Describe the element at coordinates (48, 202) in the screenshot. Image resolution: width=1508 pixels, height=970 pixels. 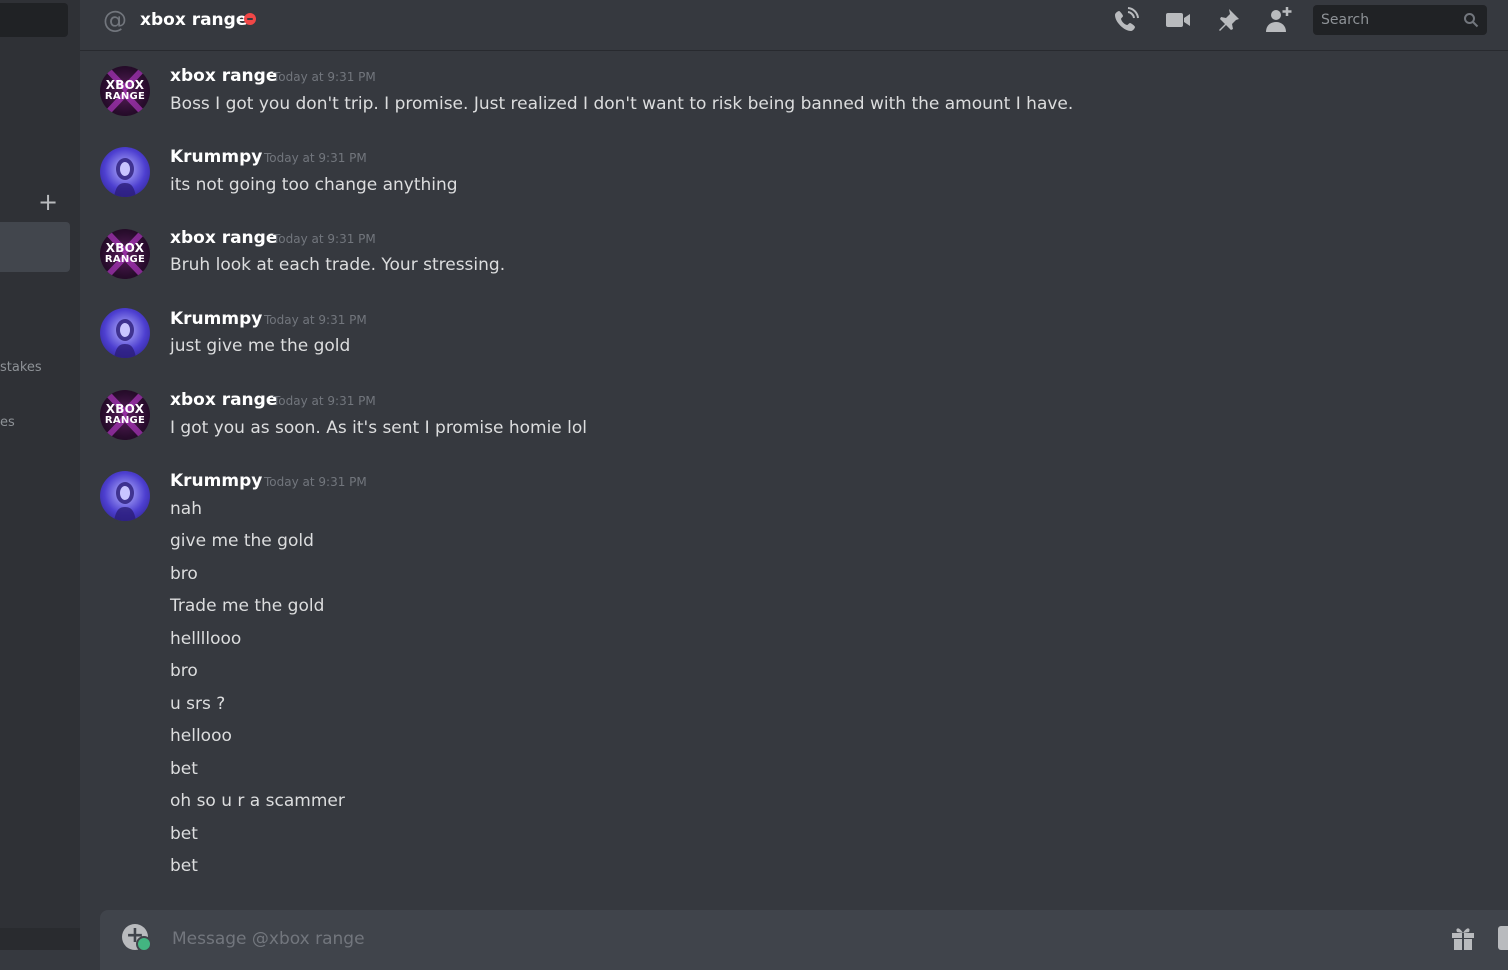
I see `add-dm-icon: +` at that location.